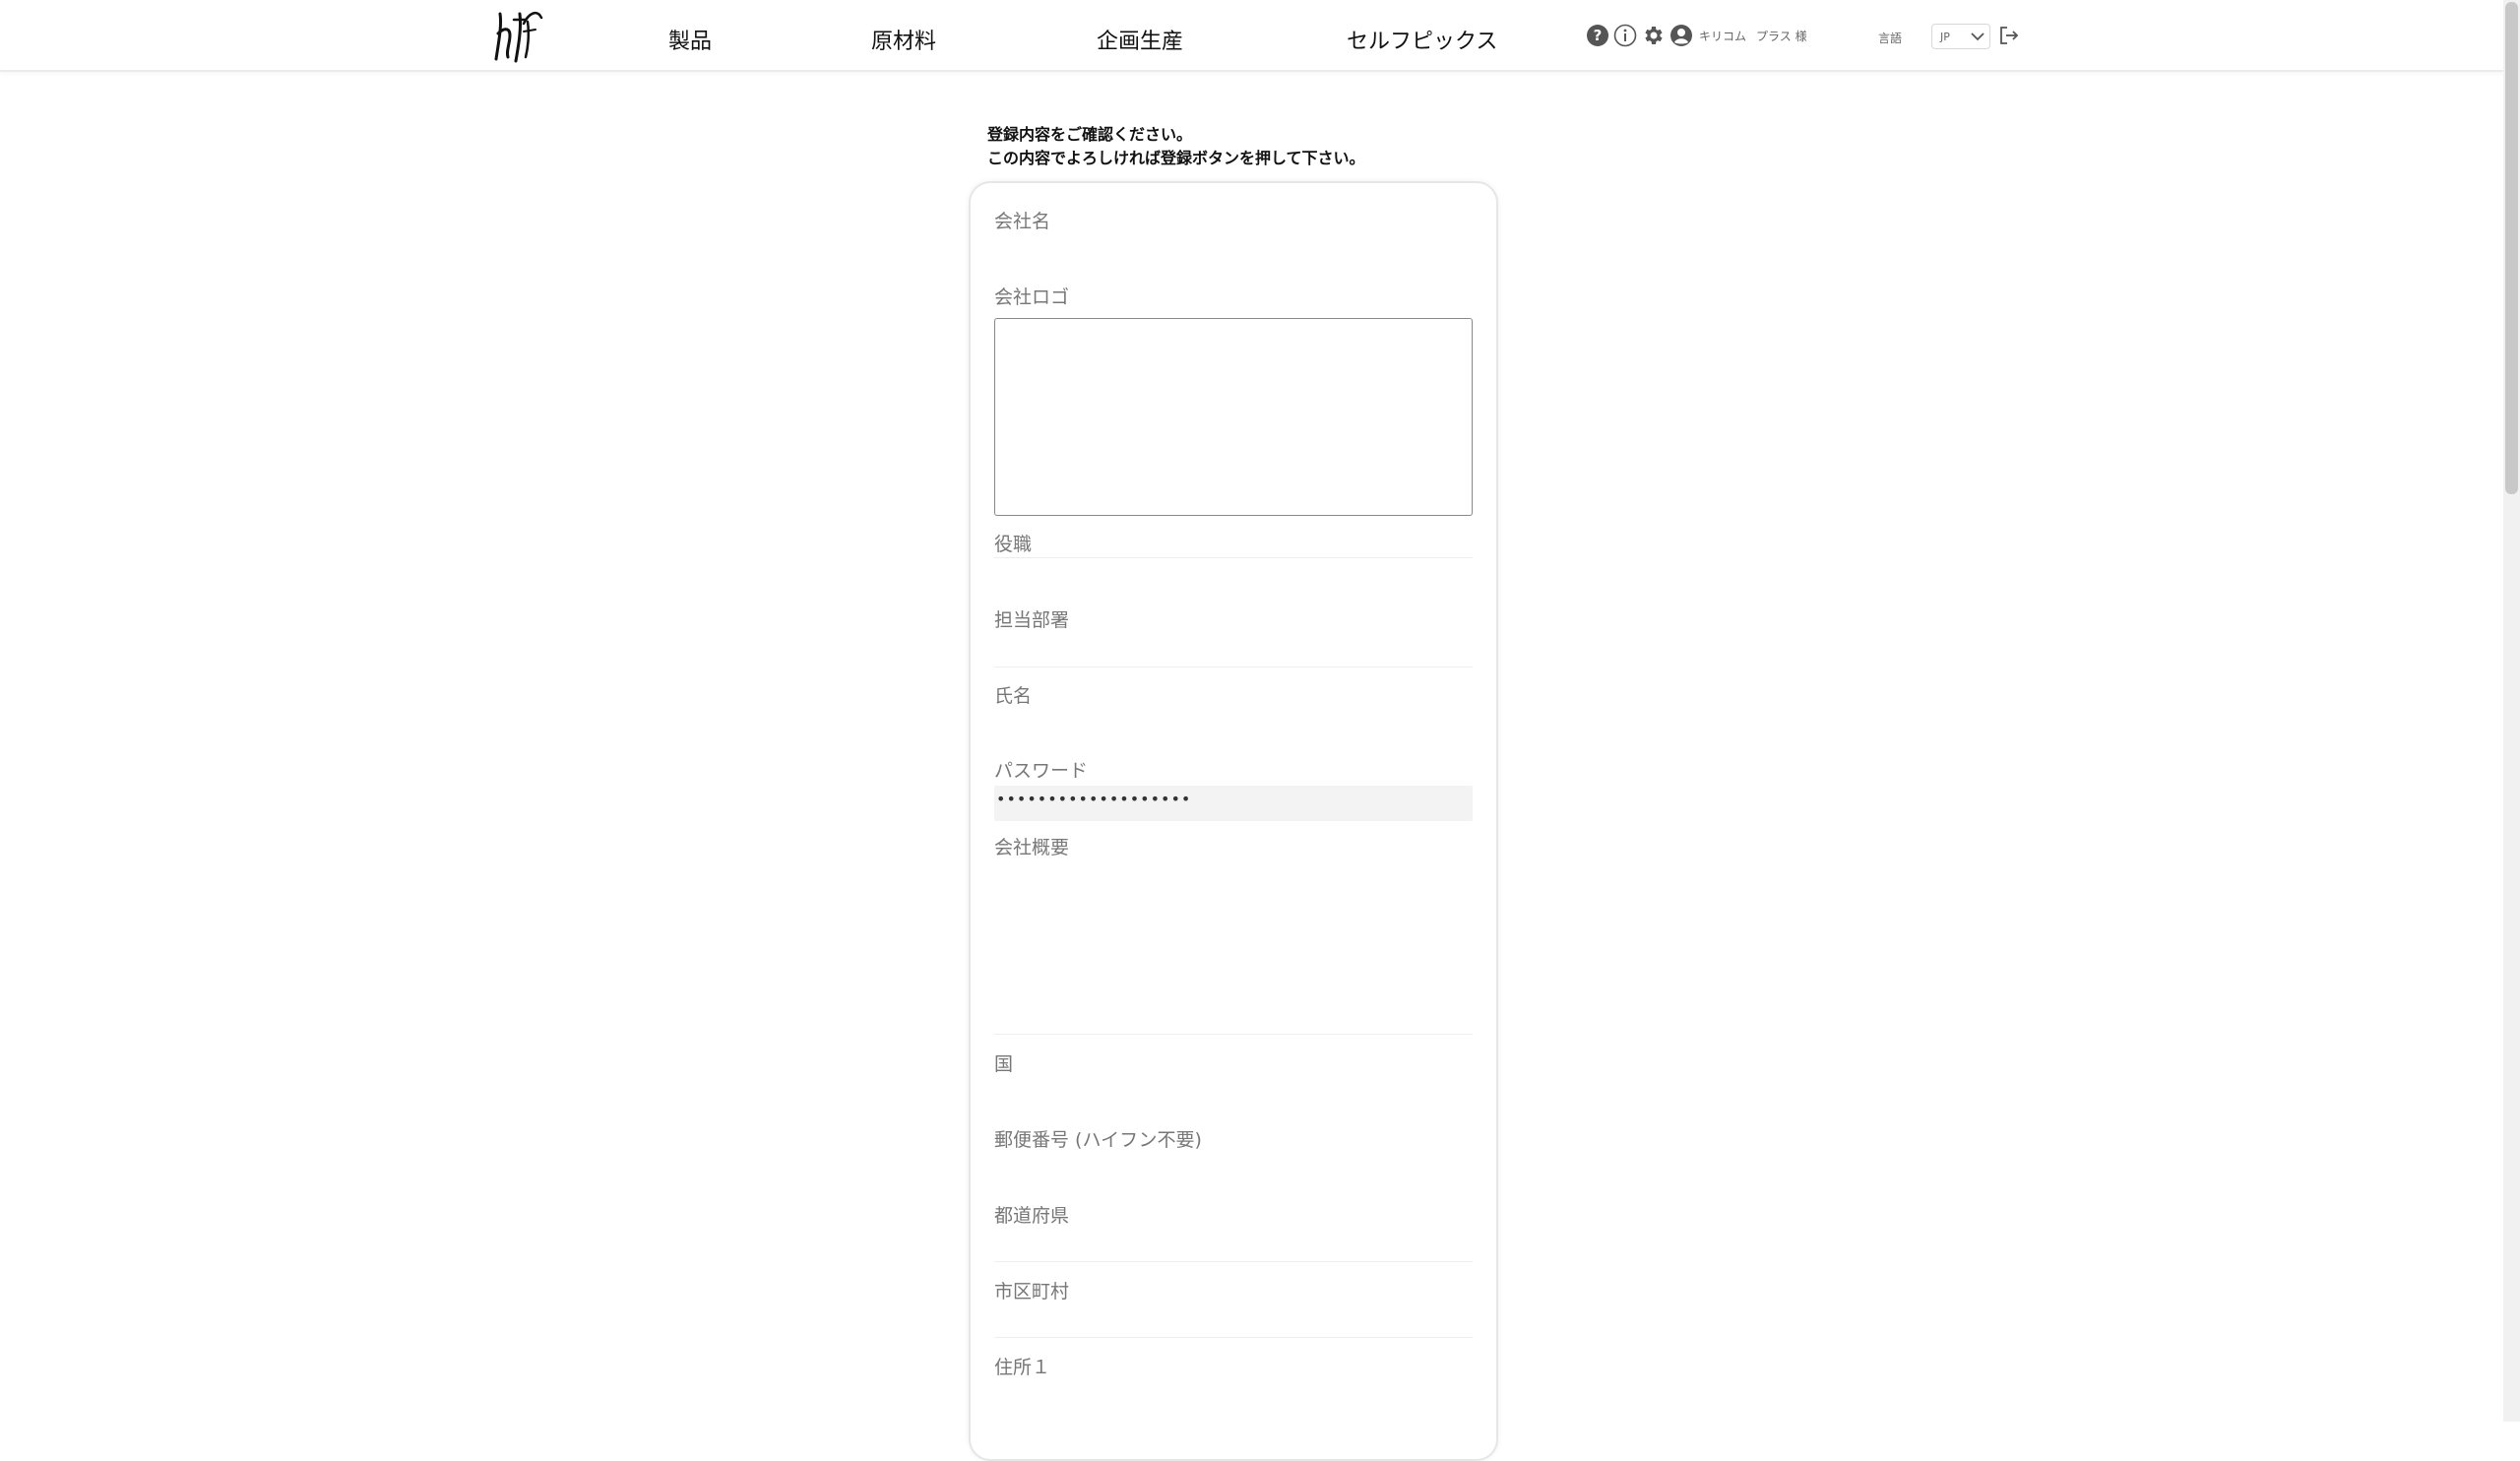 This screenshot has height=1461, width=2520. What do you see at coordinates (1004, 1064) in the screenshot?
I see `country-label: 国` at bounding box center [1004, 1064].